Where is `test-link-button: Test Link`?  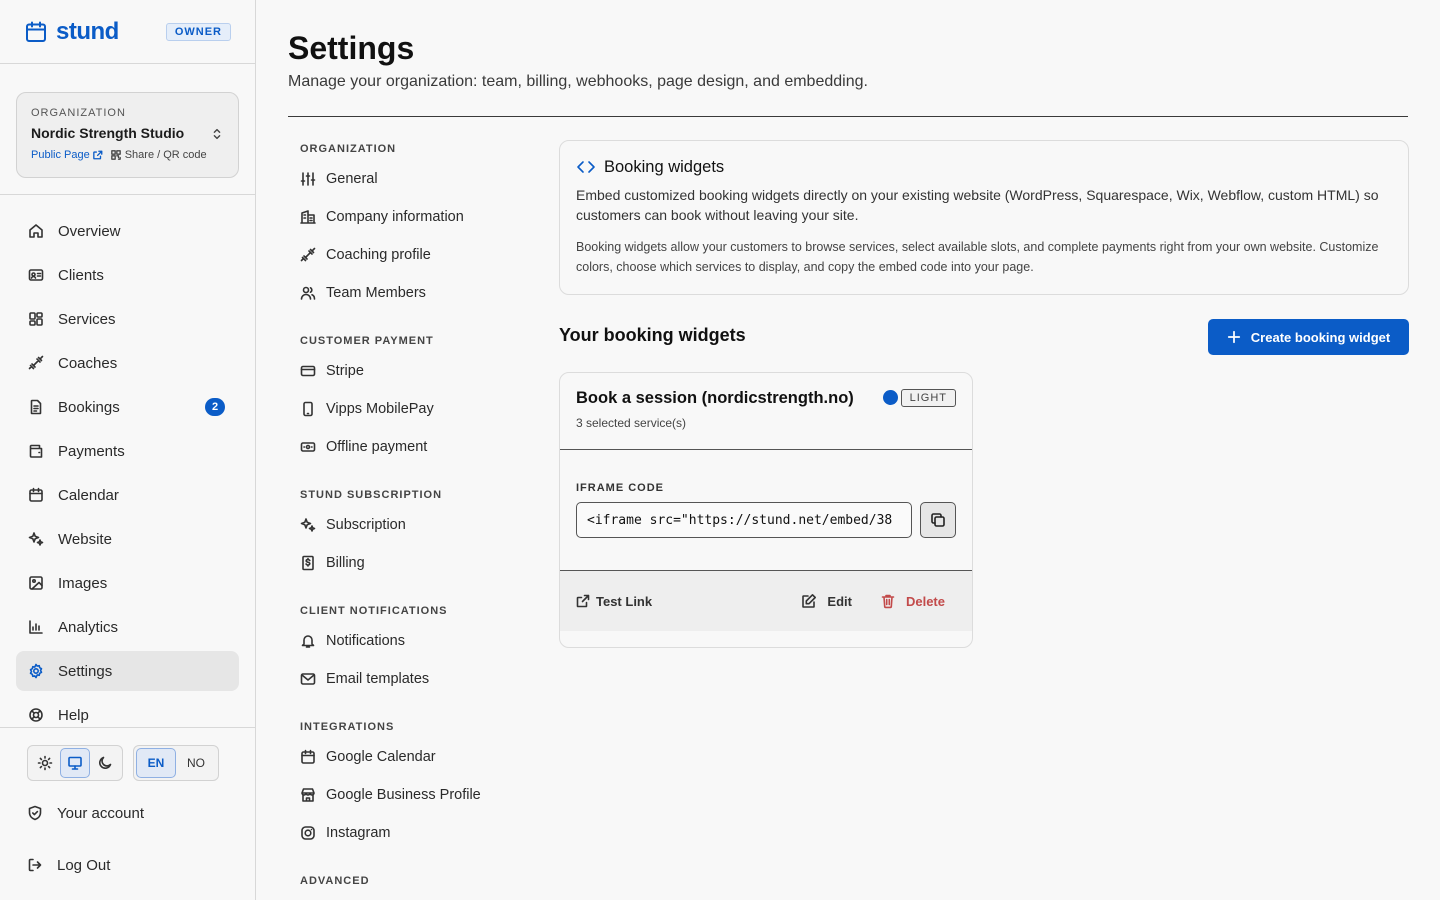 test-link-button: Test Link is located at coordinates (614, 601).